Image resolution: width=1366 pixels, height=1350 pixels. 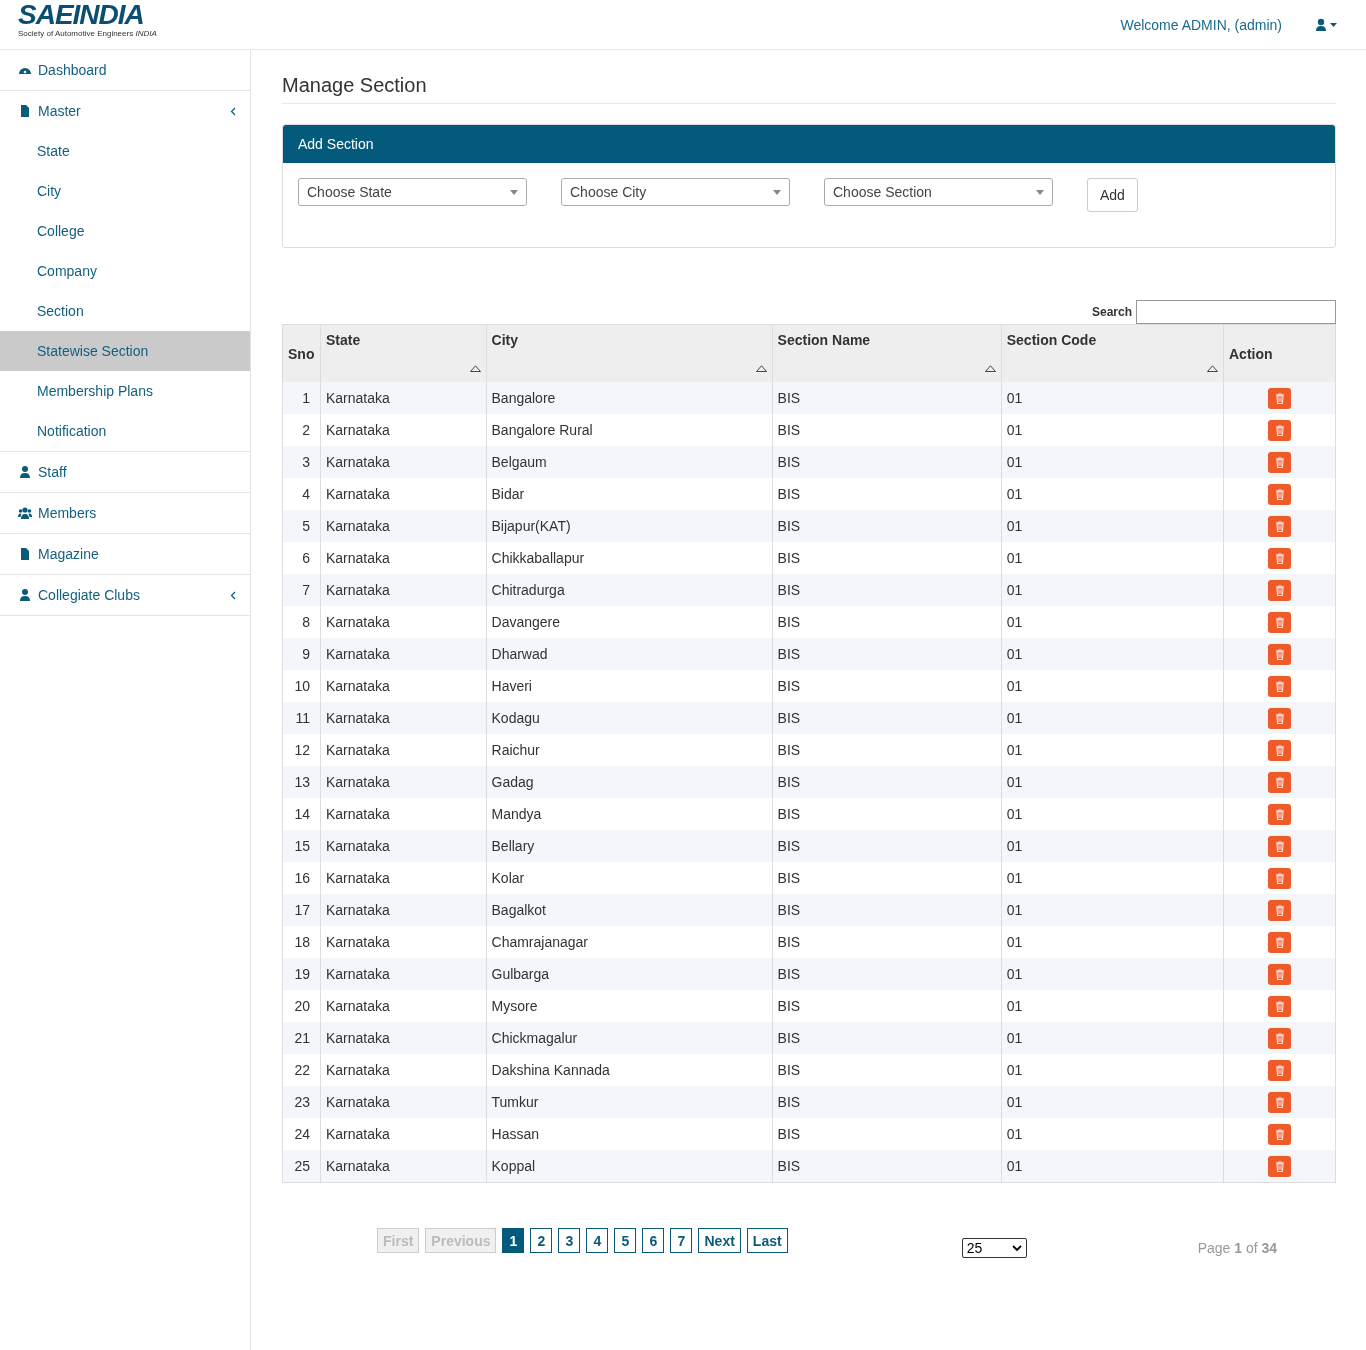 I want to click on user-icon, so click(x=1327, y=24).